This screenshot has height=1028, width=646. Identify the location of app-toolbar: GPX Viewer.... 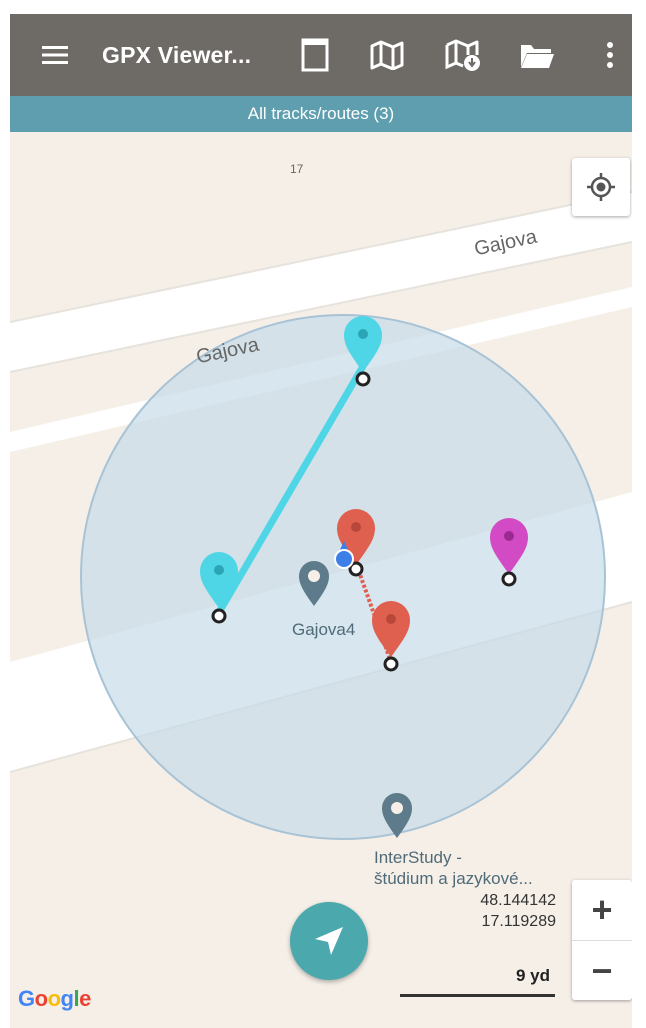
(321, 55).